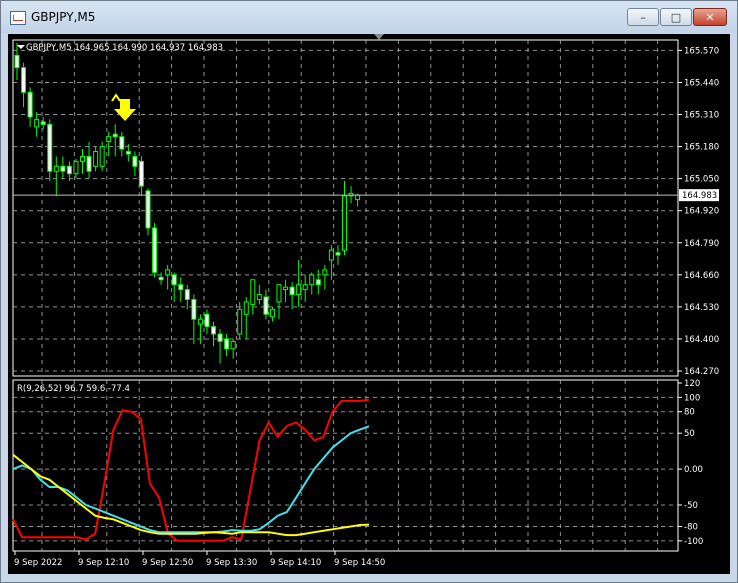 Image resolution: width=738 pixels, height=583 pixels. Describe the element at coordinates (699, 196) in the screenshot. I see `current-price-label: 164.983` at that location.